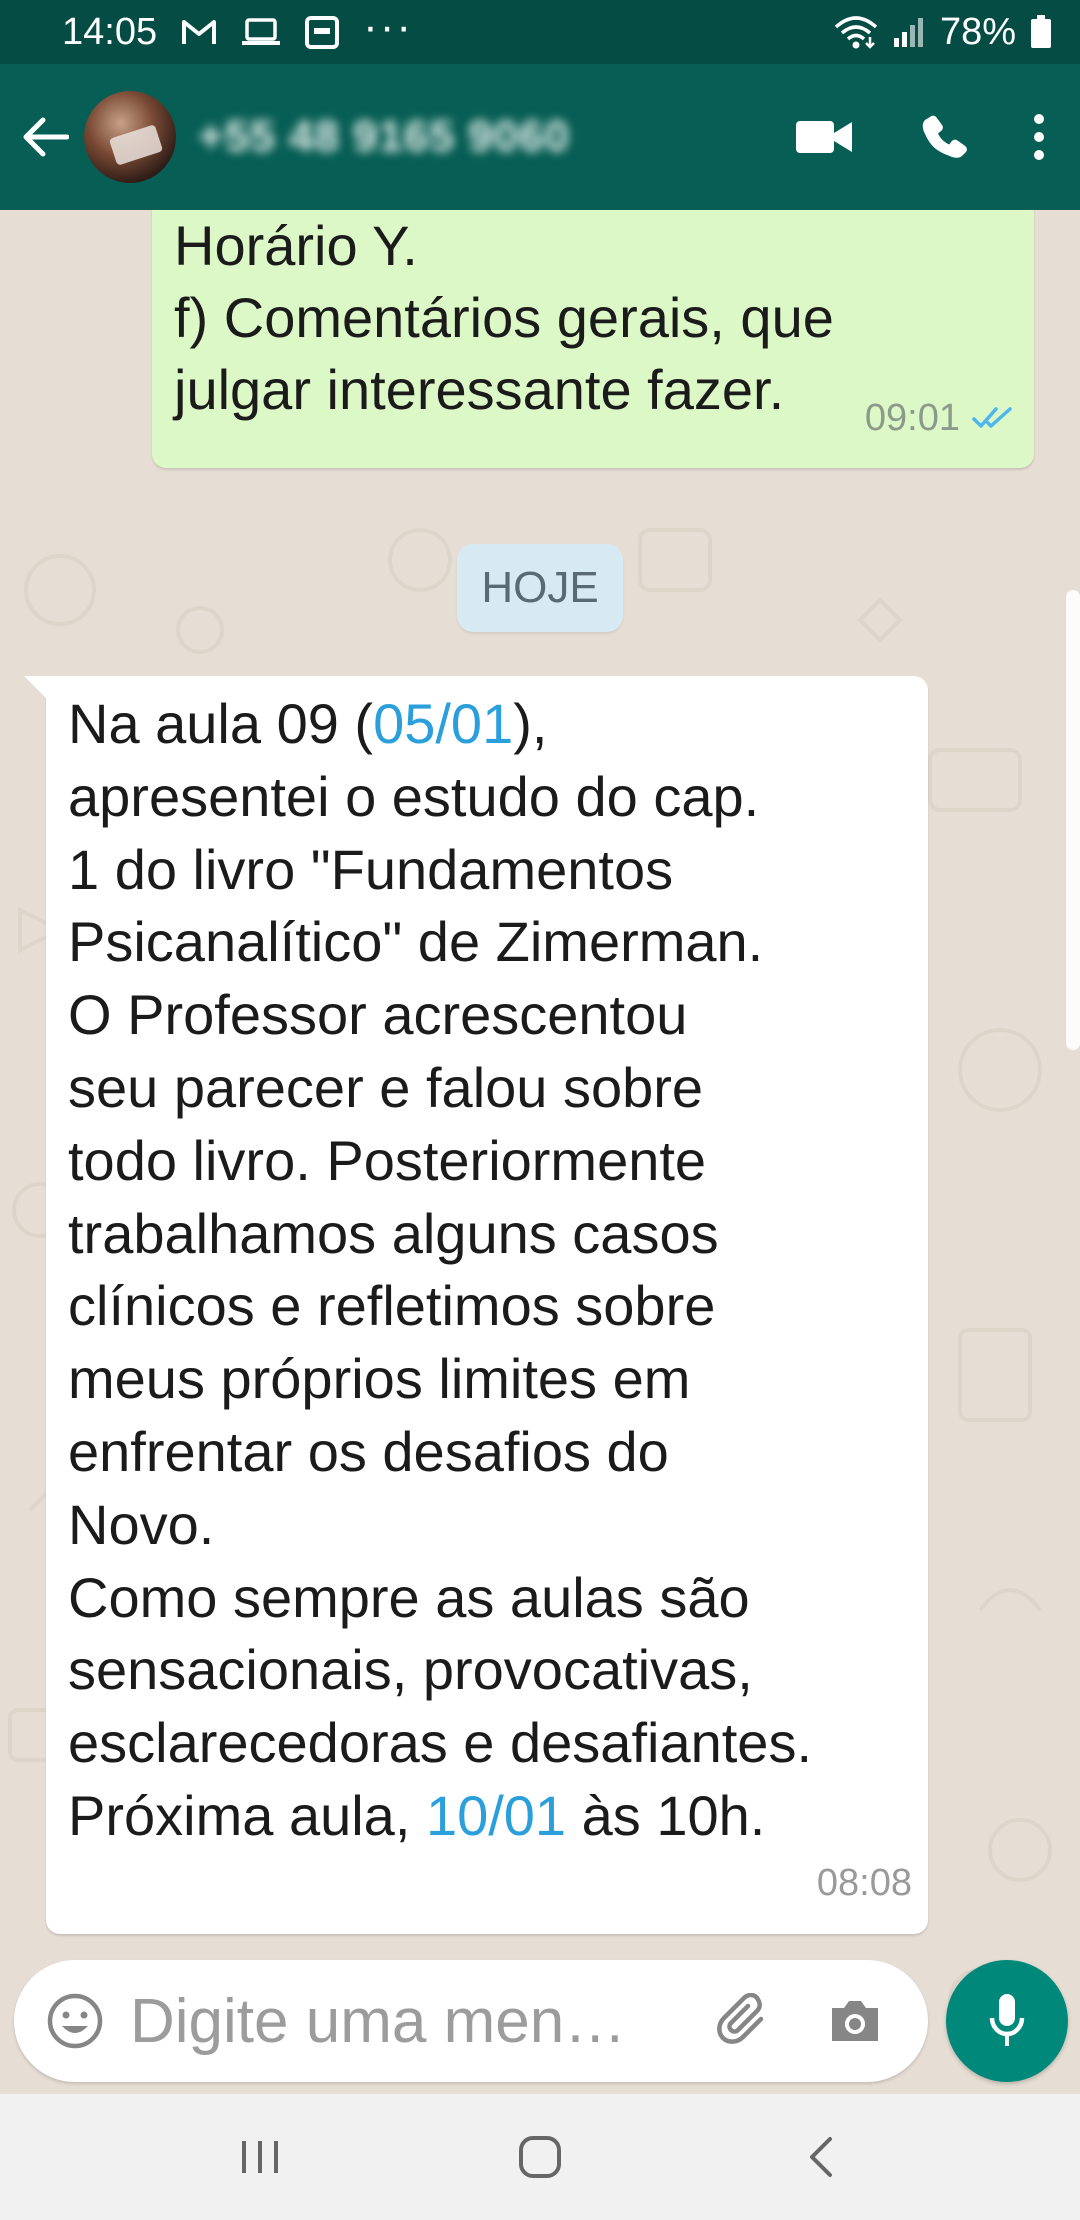  I want to click on video-call-icon, so click(824, 137).